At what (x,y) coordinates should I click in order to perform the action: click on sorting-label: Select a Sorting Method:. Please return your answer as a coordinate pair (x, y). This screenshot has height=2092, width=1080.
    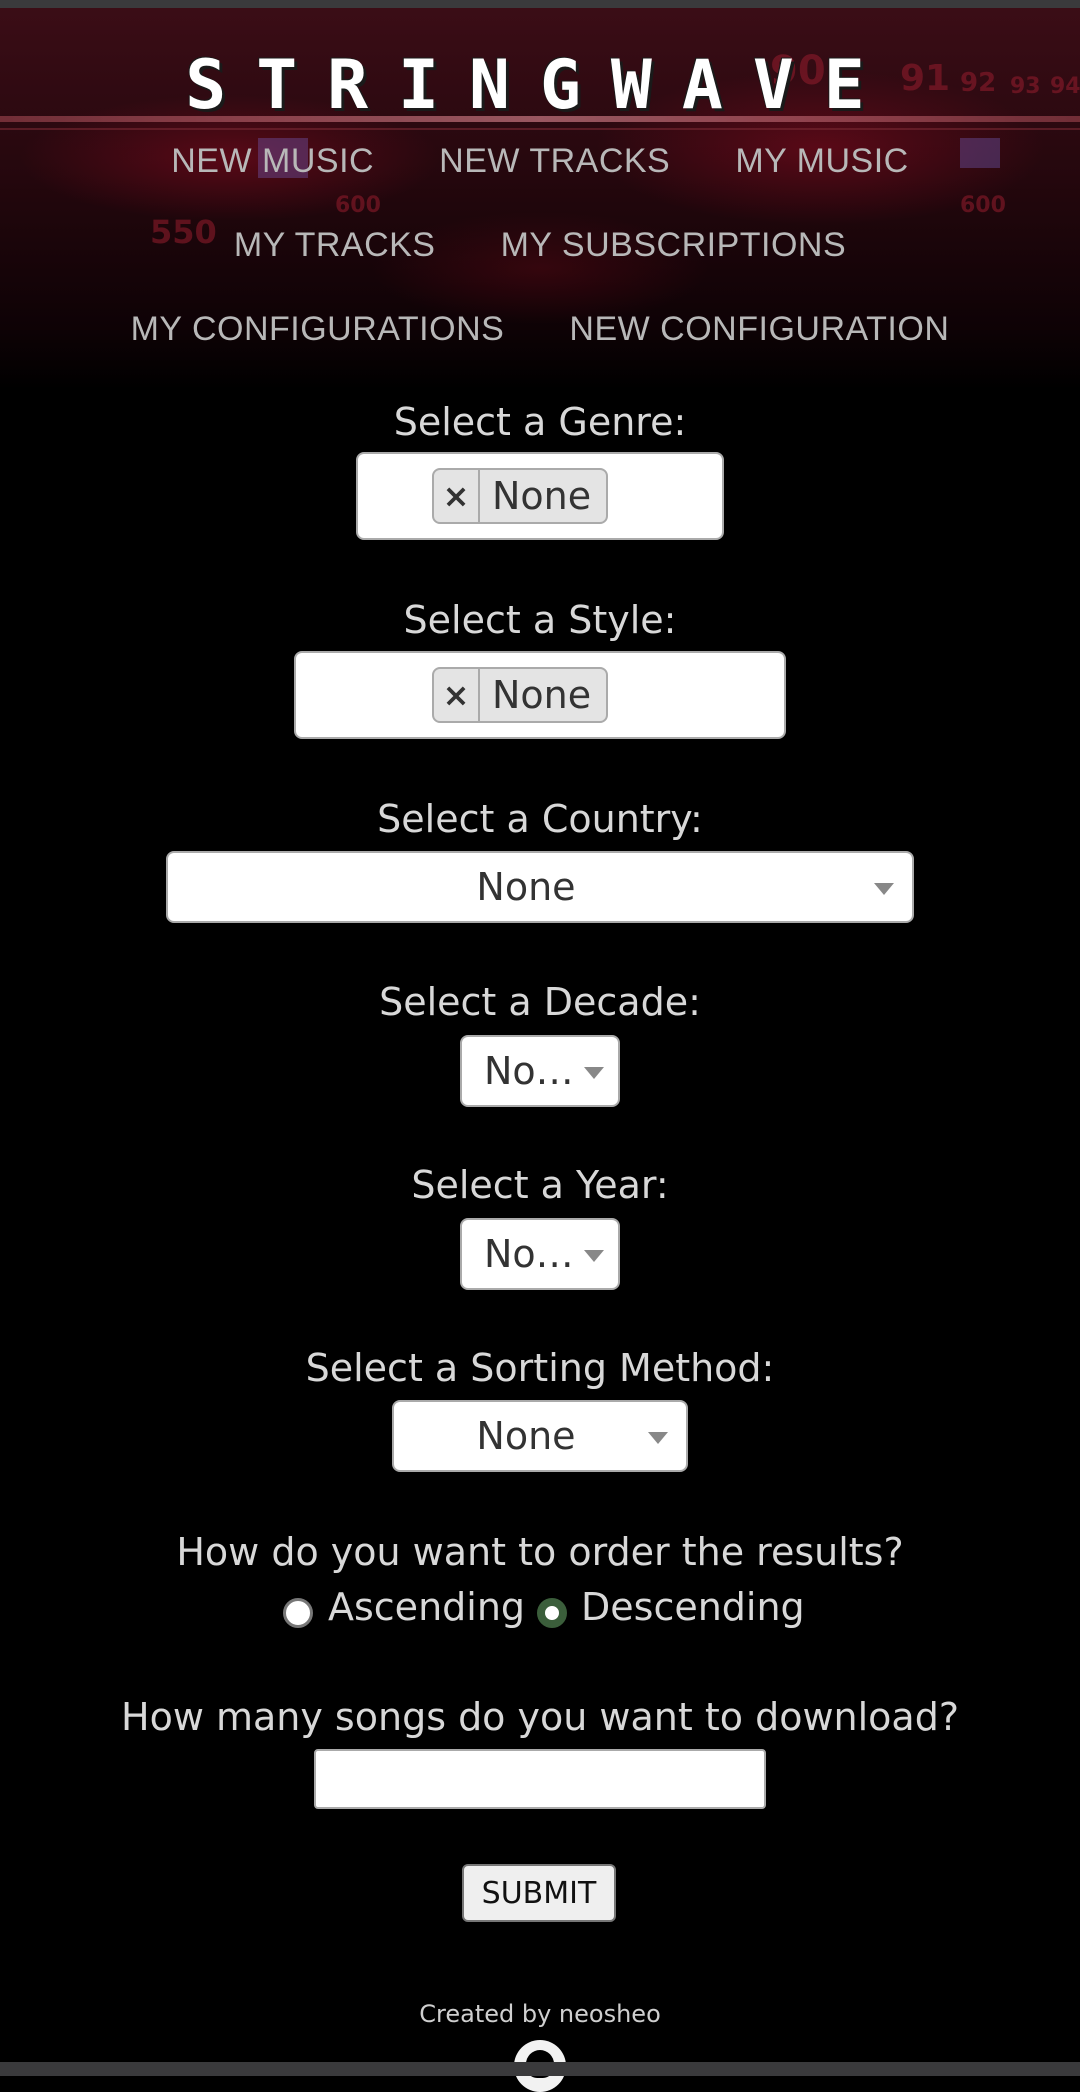
    Looking at the image, I should click on (540, 1368).